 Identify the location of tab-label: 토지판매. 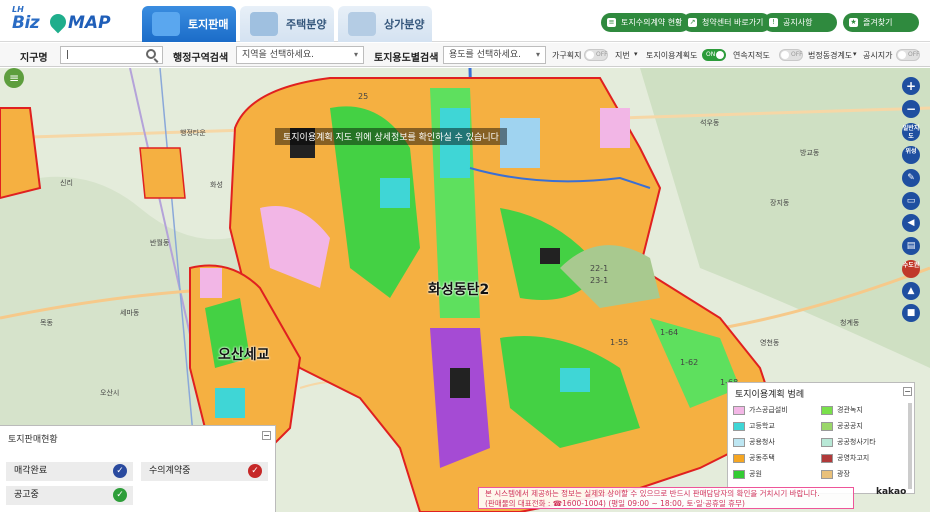
(208, 24).